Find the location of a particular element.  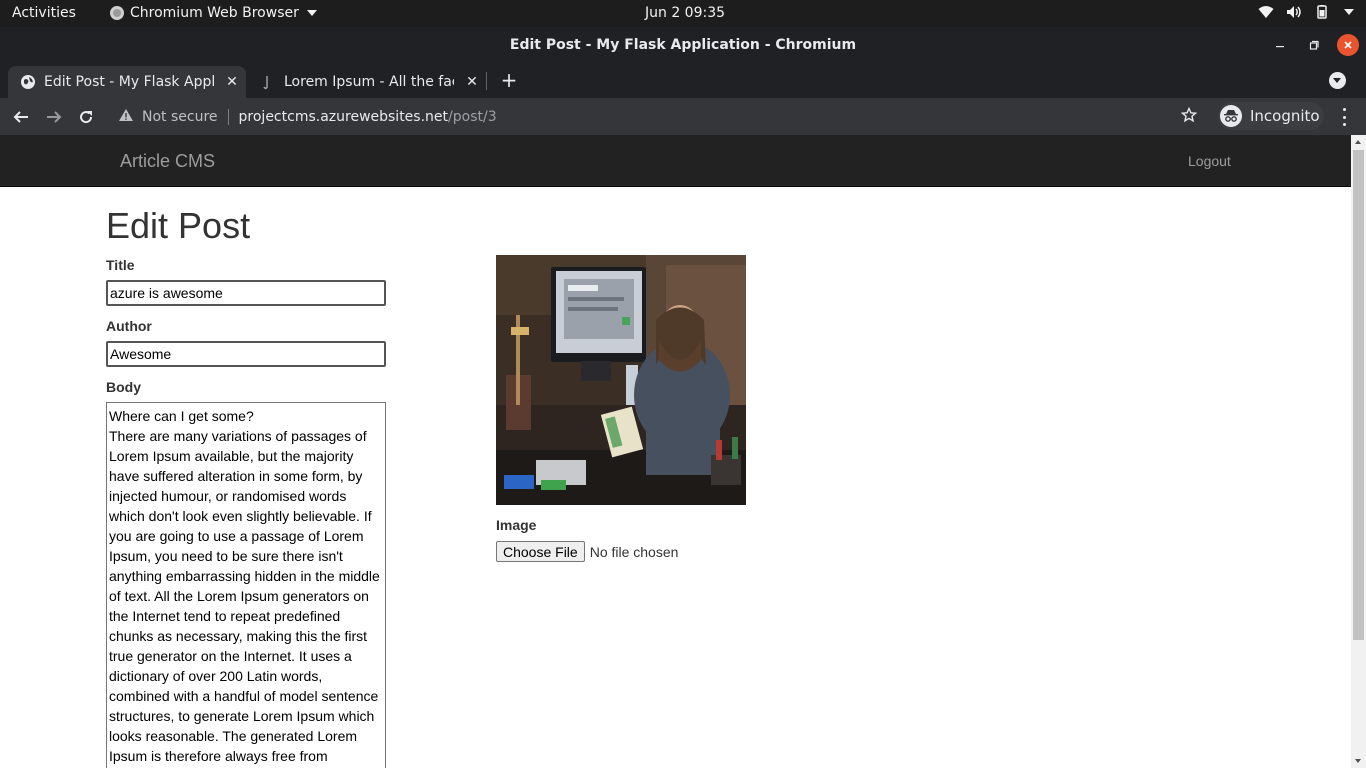

author-input: Awesome is located at coordinates (246, 354).